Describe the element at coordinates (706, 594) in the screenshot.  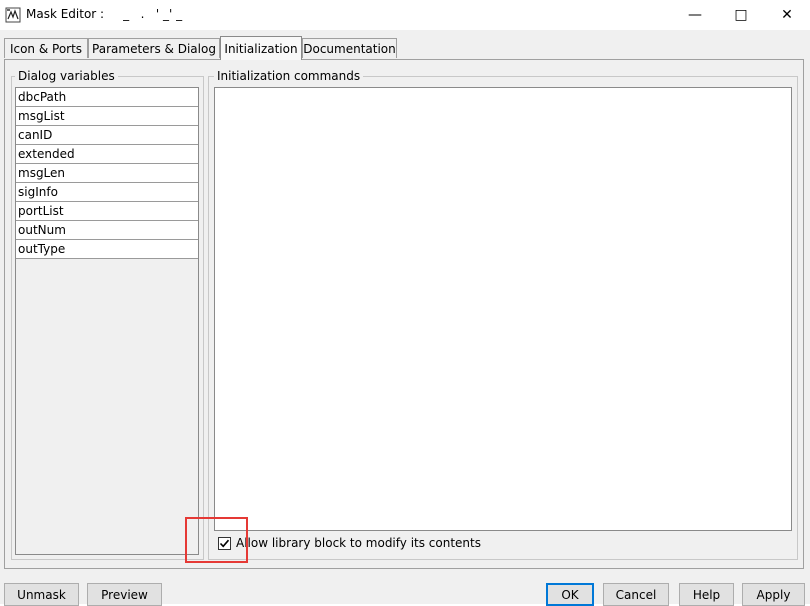
I see `help-button: Help` at that location.